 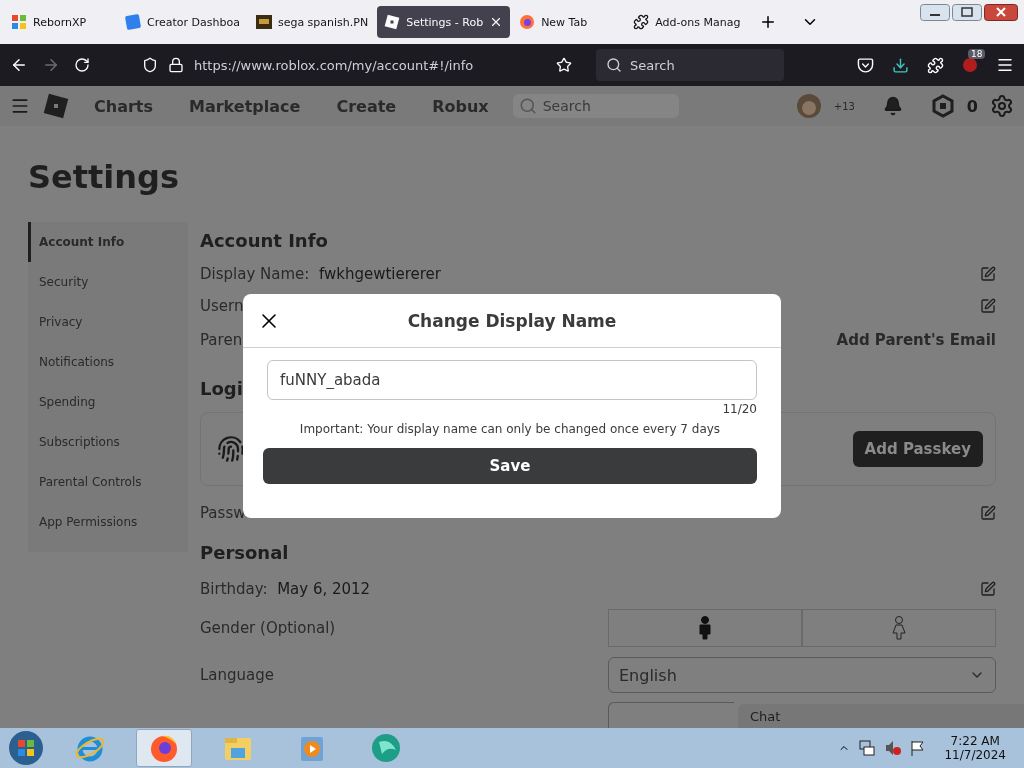 I want to click on person-icon, so click(x=705, y=628).